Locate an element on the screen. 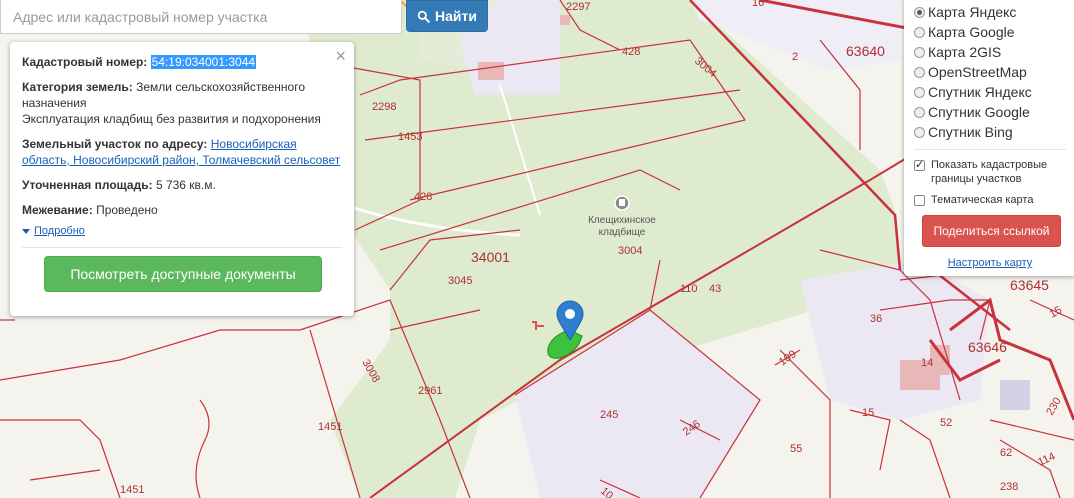 The width and height of the screenshot is (1074, 498). show-borders-label: Показать кадастровые границы участков is located at coordinates (989, 172).